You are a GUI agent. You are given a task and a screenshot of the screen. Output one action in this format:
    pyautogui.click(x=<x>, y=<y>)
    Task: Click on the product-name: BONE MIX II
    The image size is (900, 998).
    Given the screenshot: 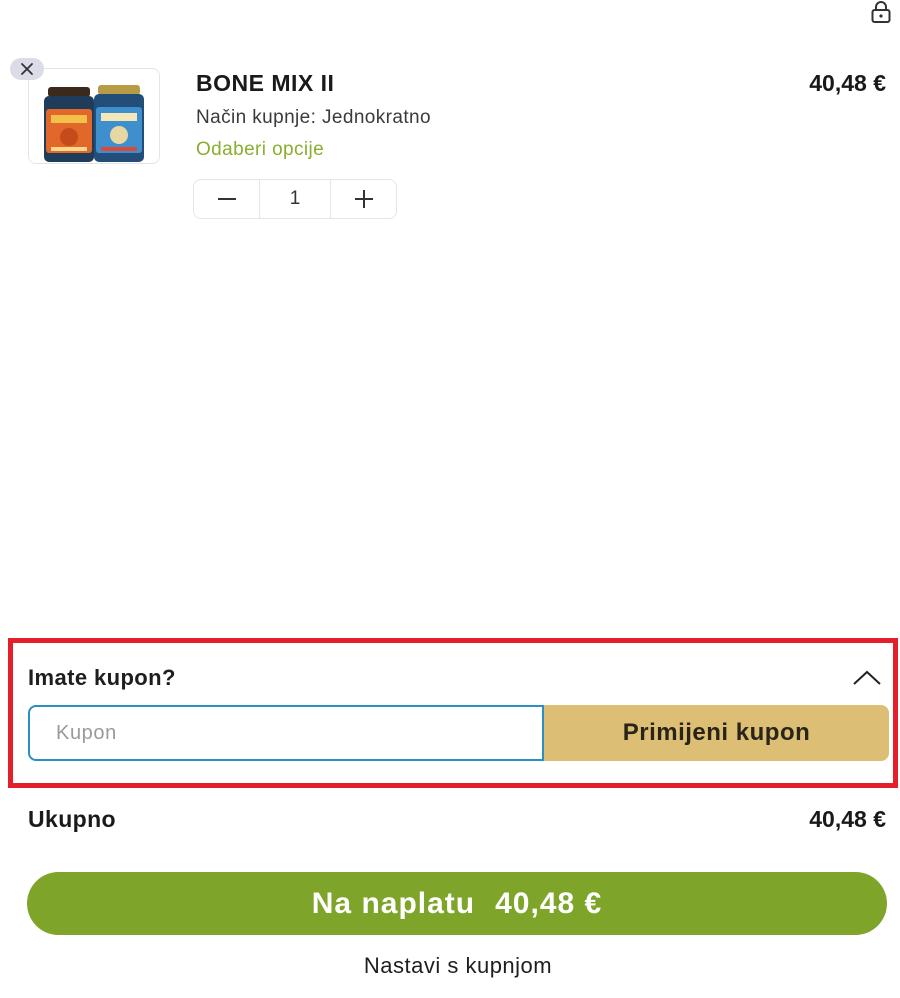 What is the action you would take?
    pyautogui.click(x=265, y=83)
    